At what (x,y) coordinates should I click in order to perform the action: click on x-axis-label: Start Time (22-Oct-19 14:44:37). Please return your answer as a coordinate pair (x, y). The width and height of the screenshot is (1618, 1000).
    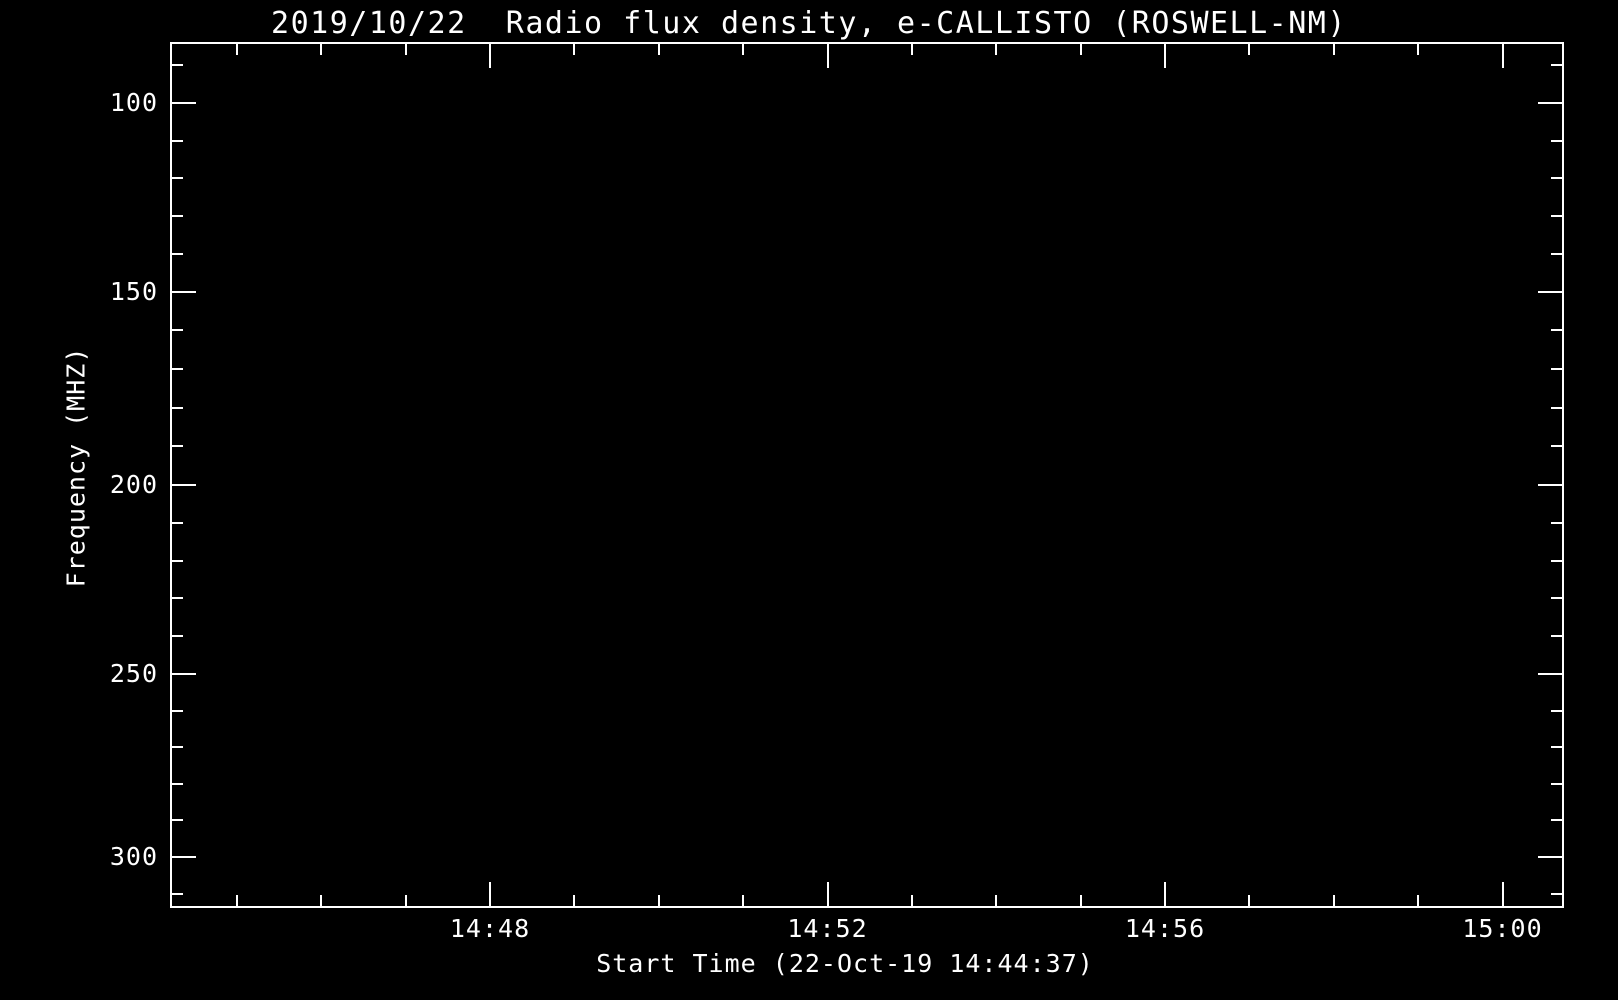
    Looking at the image, I should click on (845, 963).